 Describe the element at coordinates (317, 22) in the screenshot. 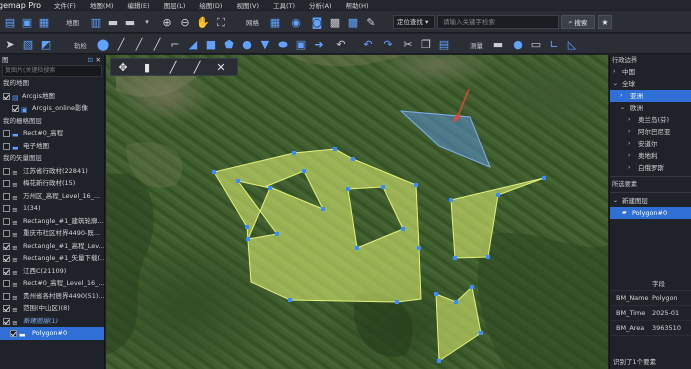

I see `camera-icon: ◙` at that location.